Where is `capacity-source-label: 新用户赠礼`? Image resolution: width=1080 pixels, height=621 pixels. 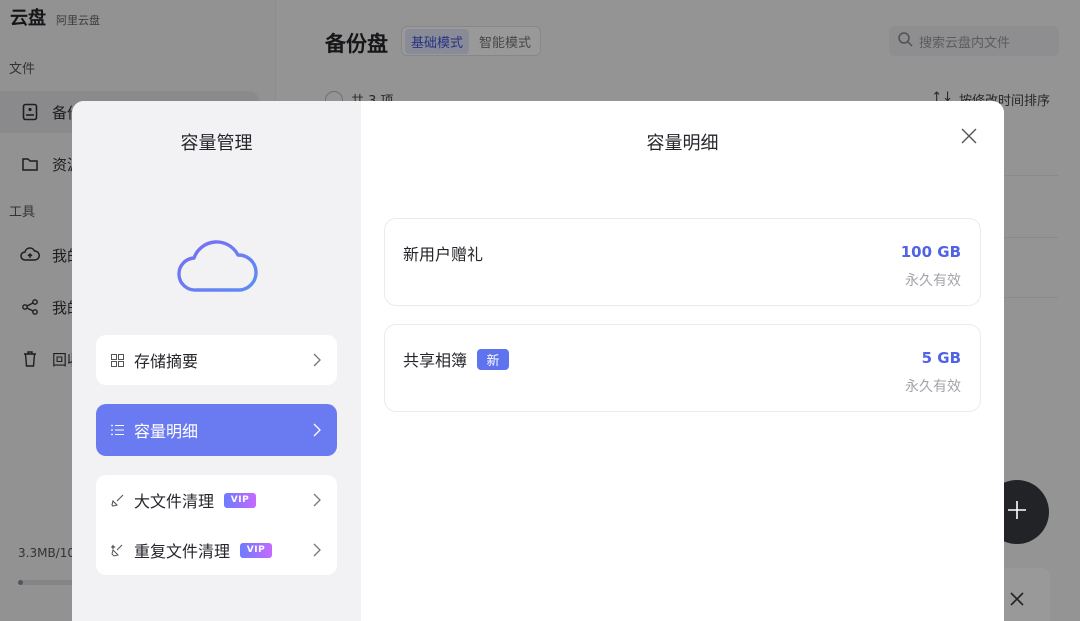 capacity-source-label: 新用户赠礼 is located at coordinates (443, 254).